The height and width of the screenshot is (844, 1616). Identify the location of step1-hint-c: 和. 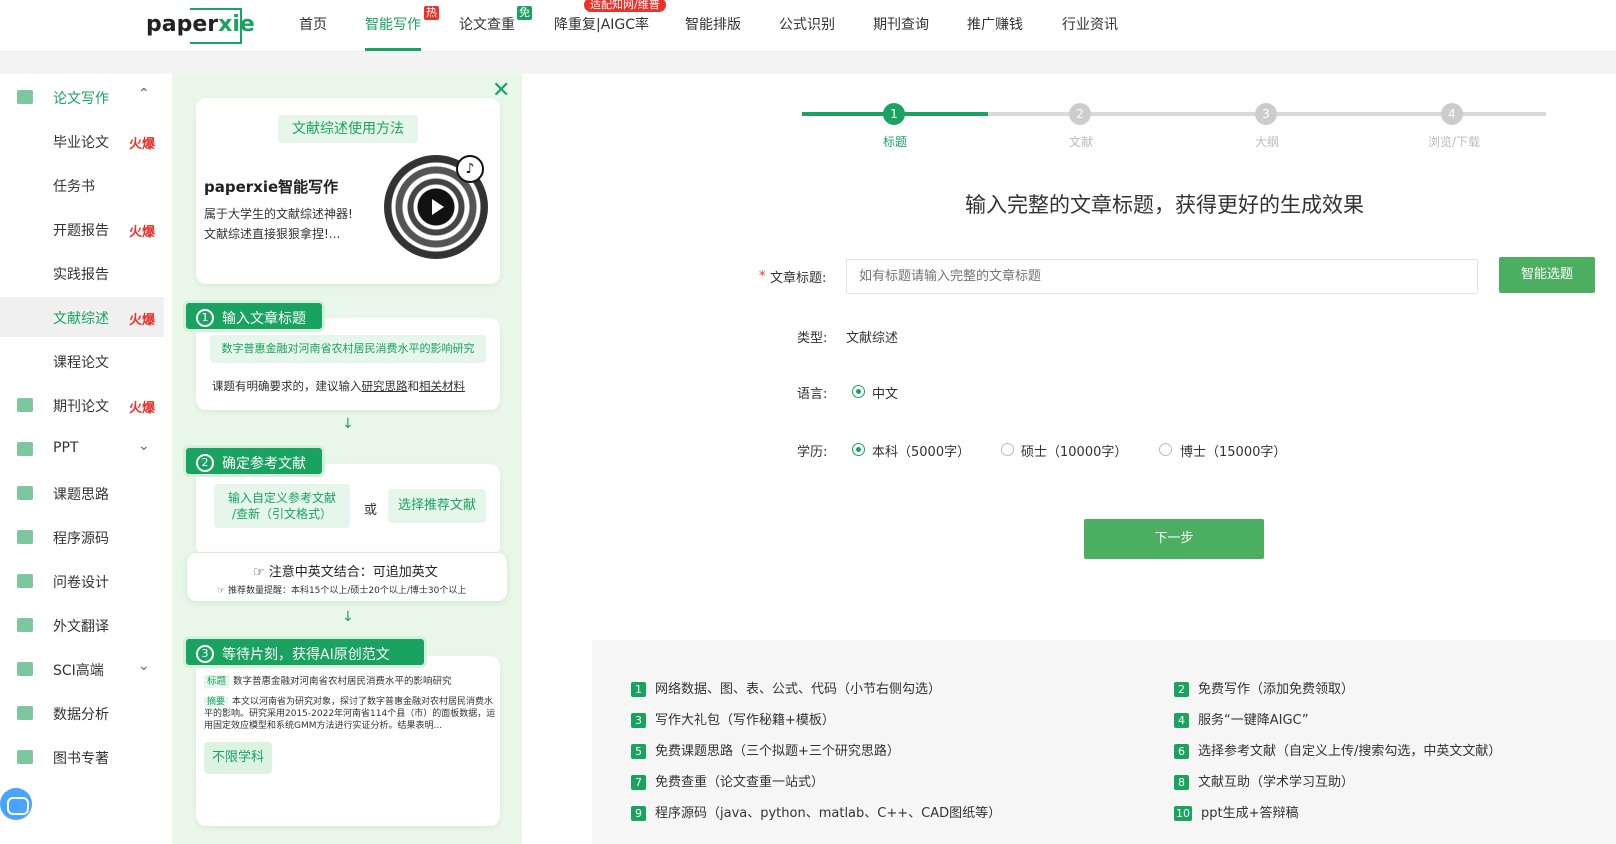
(413, 386).